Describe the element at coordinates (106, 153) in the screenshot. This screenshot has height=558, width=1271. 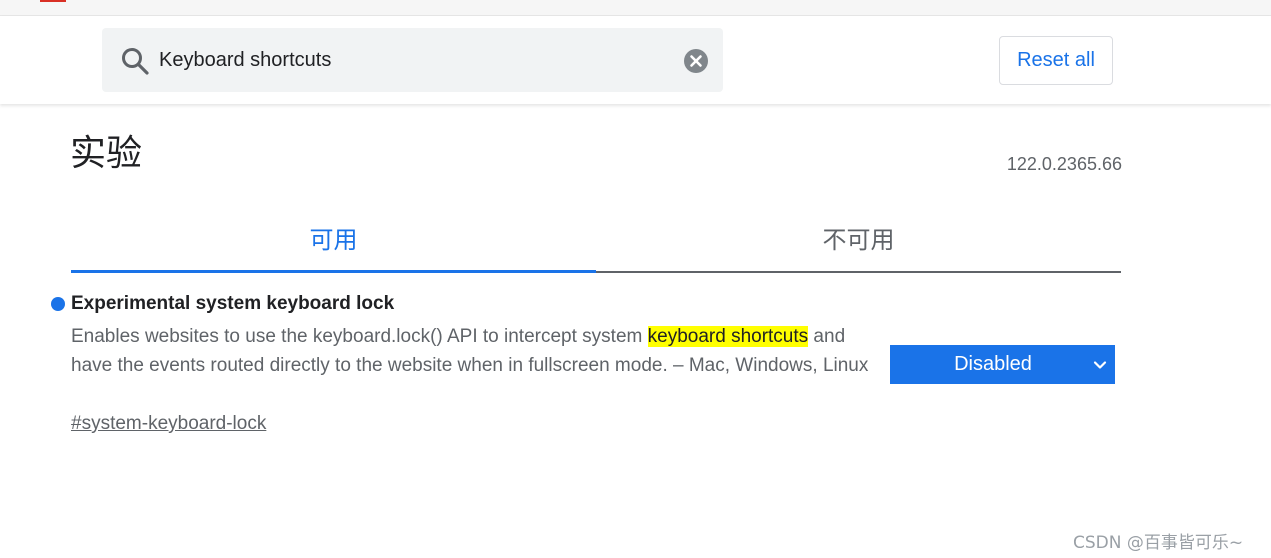
I see `page-title: 实验` at that location.